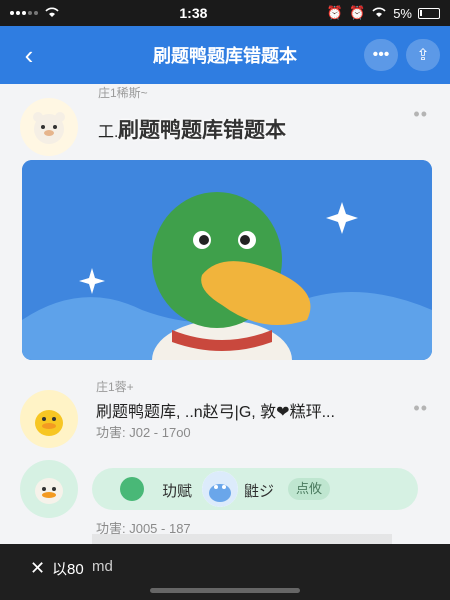 The height and width of the screenshot is (600, 450). I want to click on more-horizontal-icon: •••, so click(381, 54).